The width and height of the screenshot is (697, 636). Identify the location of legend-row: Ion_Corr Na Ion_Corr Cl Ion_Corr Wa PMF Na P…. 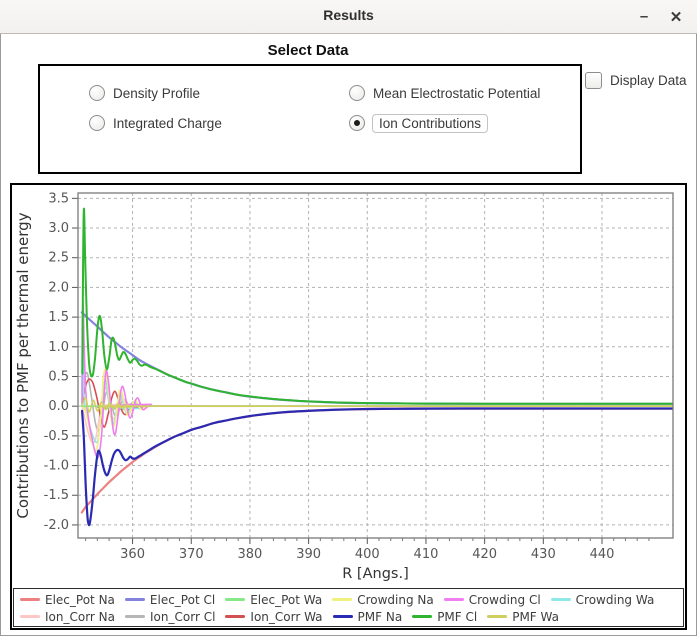
(349, 616).